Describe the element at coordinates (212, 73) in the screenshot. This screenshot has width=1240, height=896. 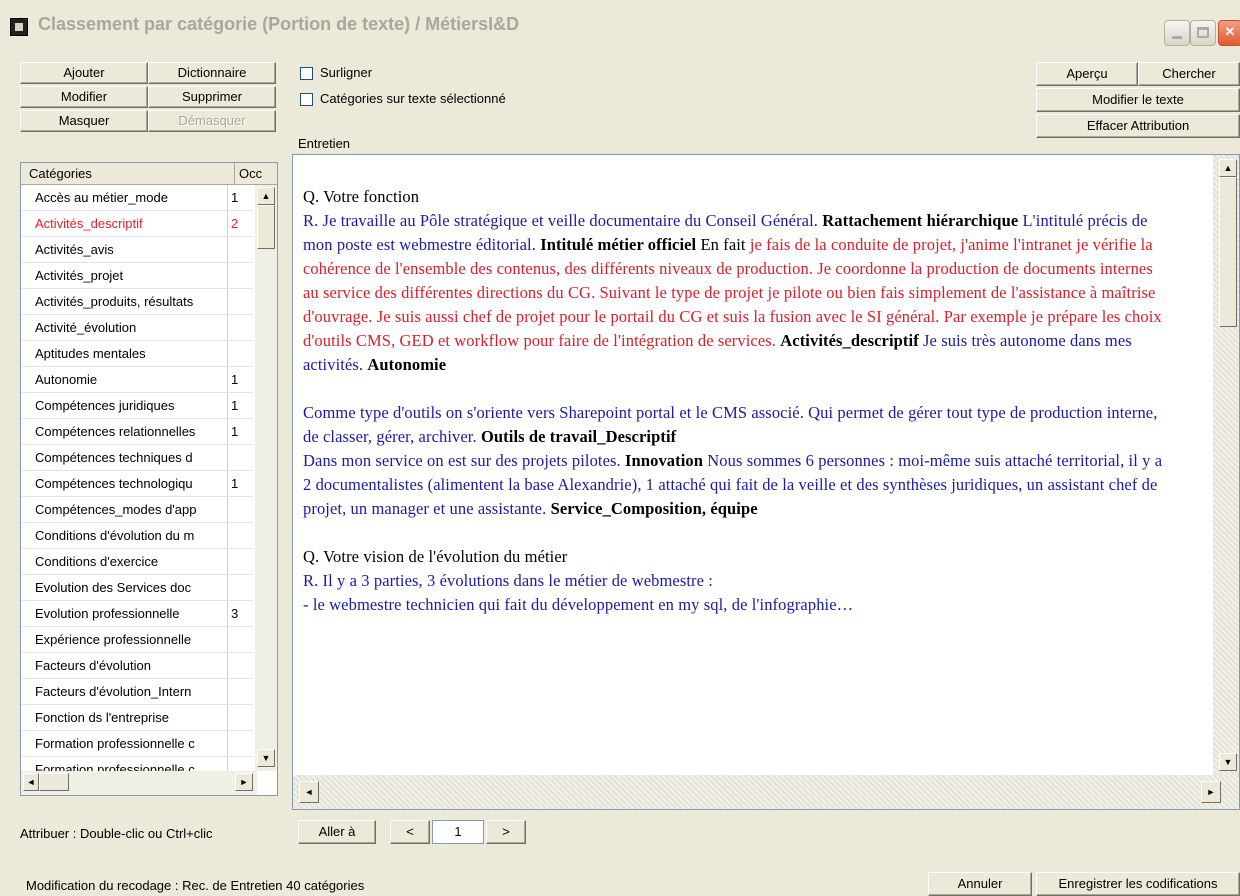
I see `dictionnaire-button: Dictionnaire` at that location.